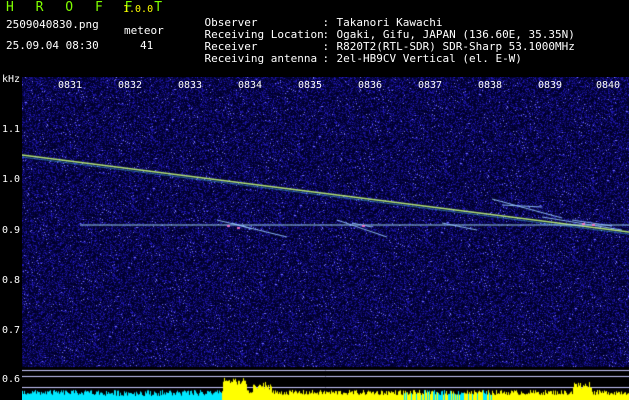  I want to click on meteor-count-value: 41, so click(147, 45).